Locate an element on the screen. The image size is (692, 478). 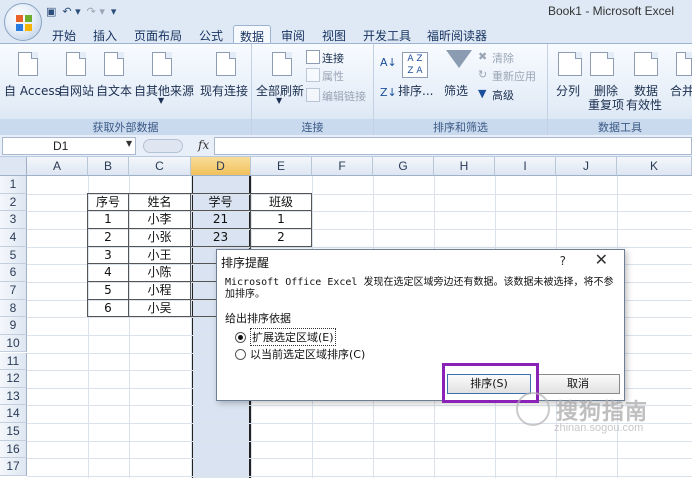
column-header-d: D is located at coordinates (221, 166).